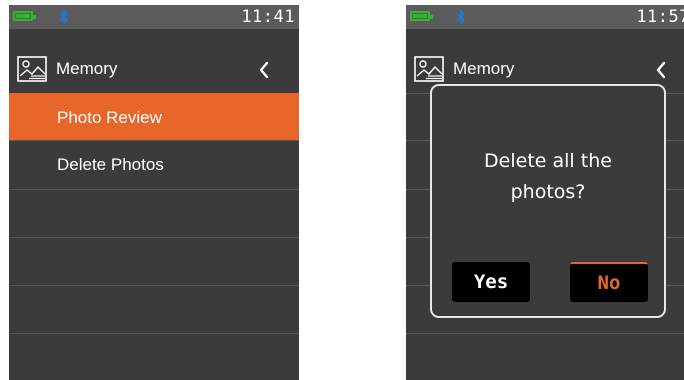 The width and height of the screenshot is (684, 380). I want to click on dialog-message-line: Delete all the, so click(548, 161).